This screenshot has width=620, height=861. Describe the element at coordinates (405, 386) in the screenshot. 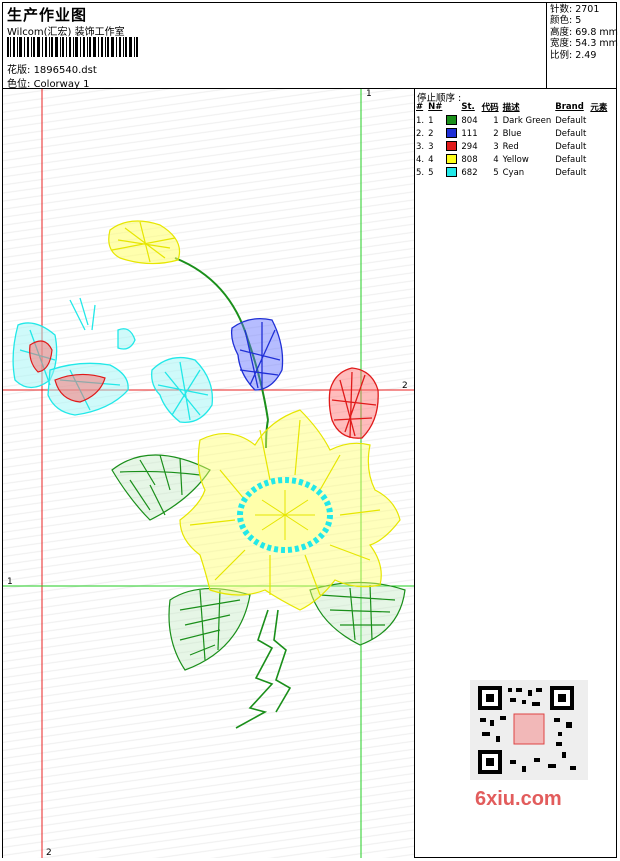

I see `guide-label-h-red: 2` at that location.